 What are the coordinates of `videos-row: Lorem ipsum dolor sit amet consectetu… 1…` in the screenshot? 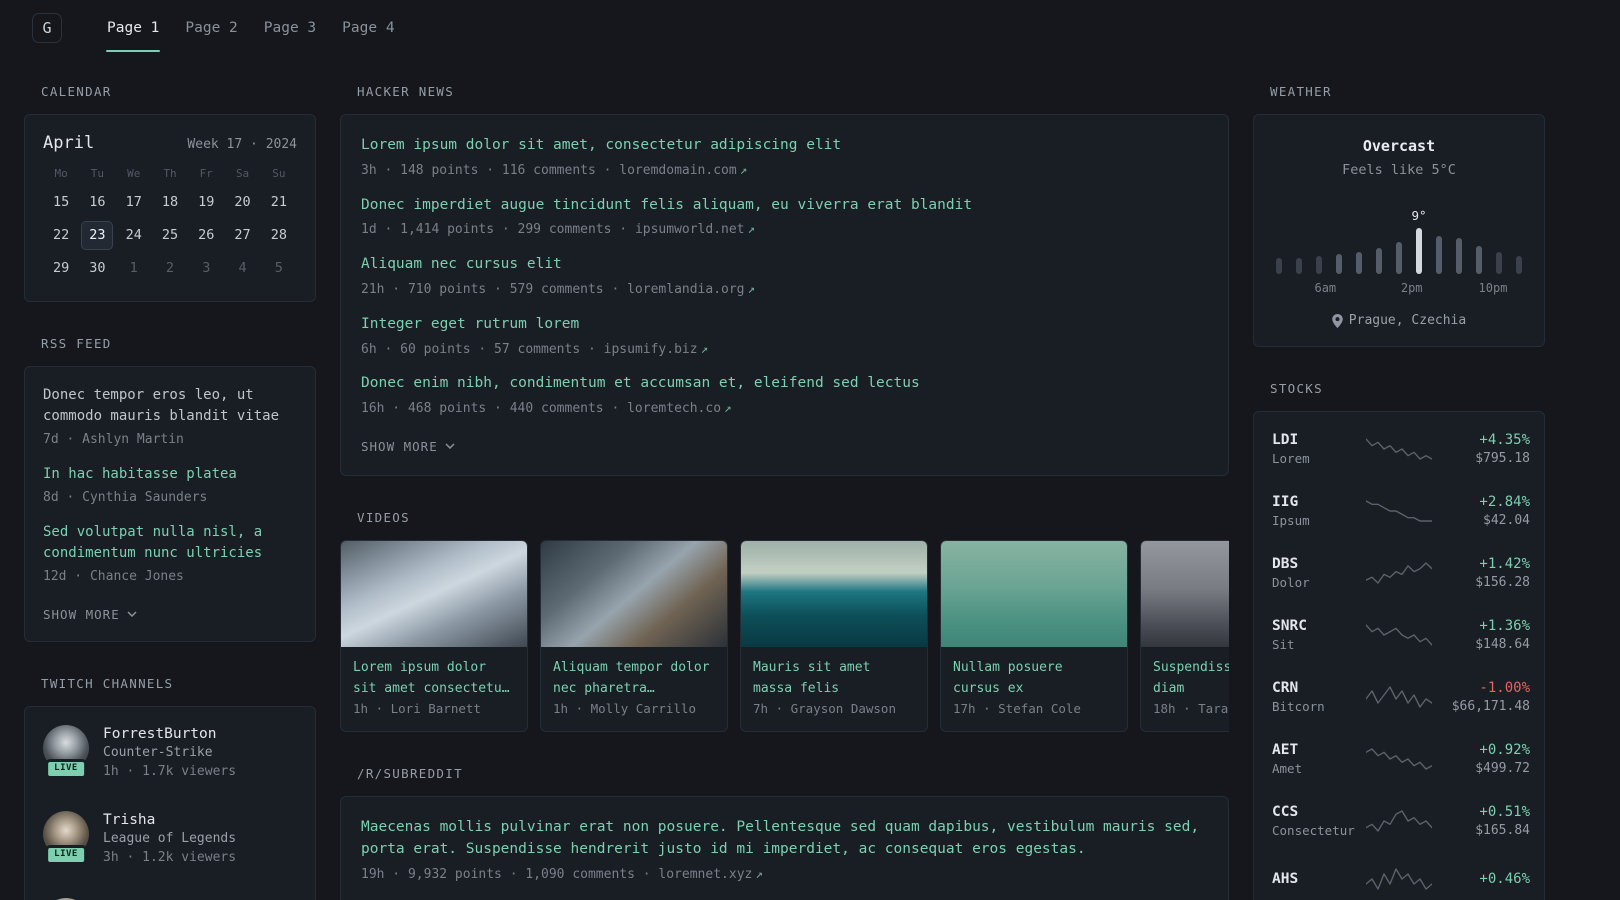 It's located at (784, 636).